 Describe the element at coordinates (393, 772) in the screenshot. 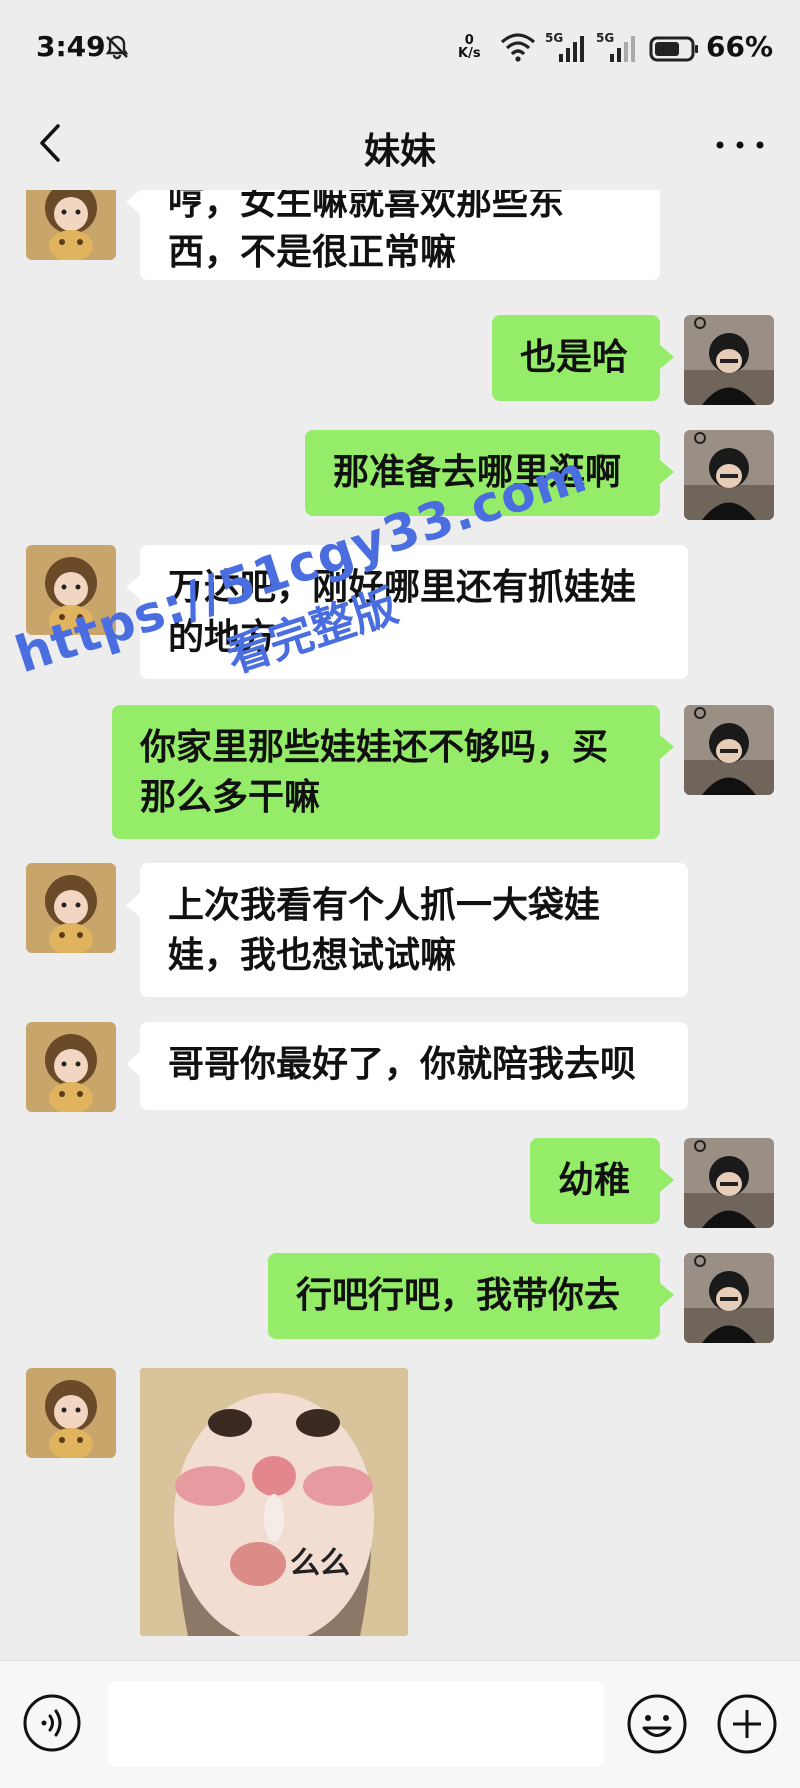

I see `message-bubble-sent: 你家里那些娃娃还不够吗，买那么多干嘛` at that location.